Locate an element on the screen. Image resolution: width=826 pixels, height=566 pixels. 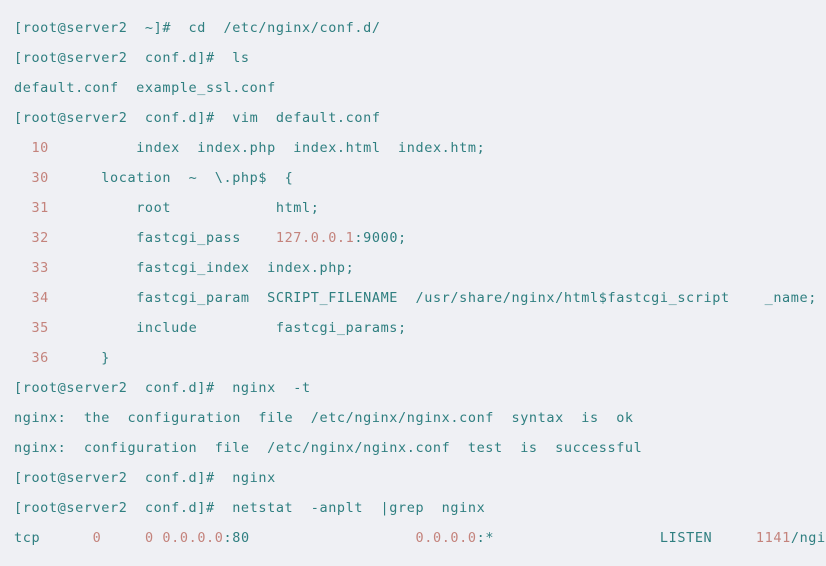
terminal-segment: /nginx is located at coordinates (808, 538).